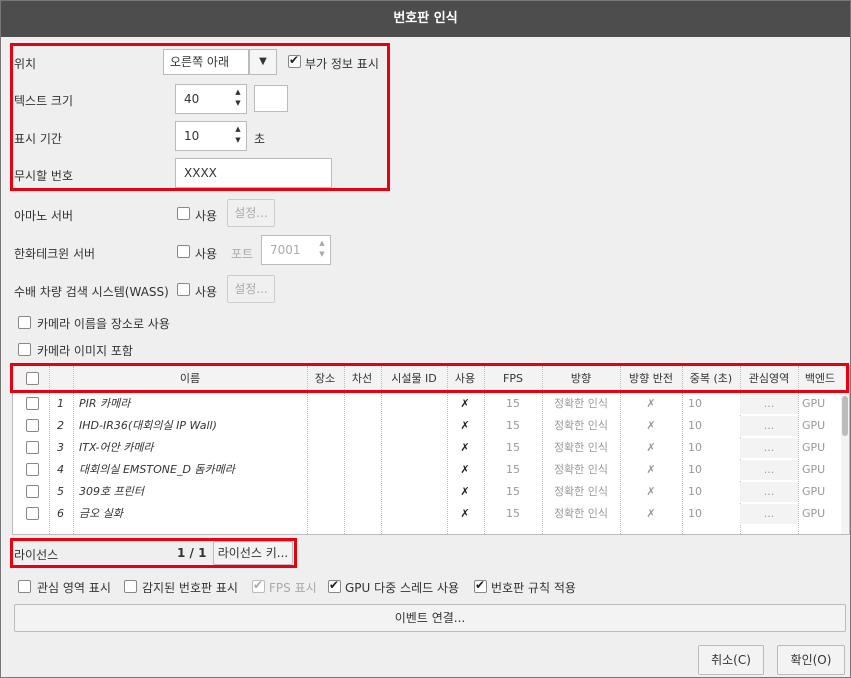 Image resolution: width=851 pixels, height=678 pixels. What do you see at coordinates (425, 19) in the screenshot?
I see `dialog-title: 번호판 인식` at bounding box center [425, 19].